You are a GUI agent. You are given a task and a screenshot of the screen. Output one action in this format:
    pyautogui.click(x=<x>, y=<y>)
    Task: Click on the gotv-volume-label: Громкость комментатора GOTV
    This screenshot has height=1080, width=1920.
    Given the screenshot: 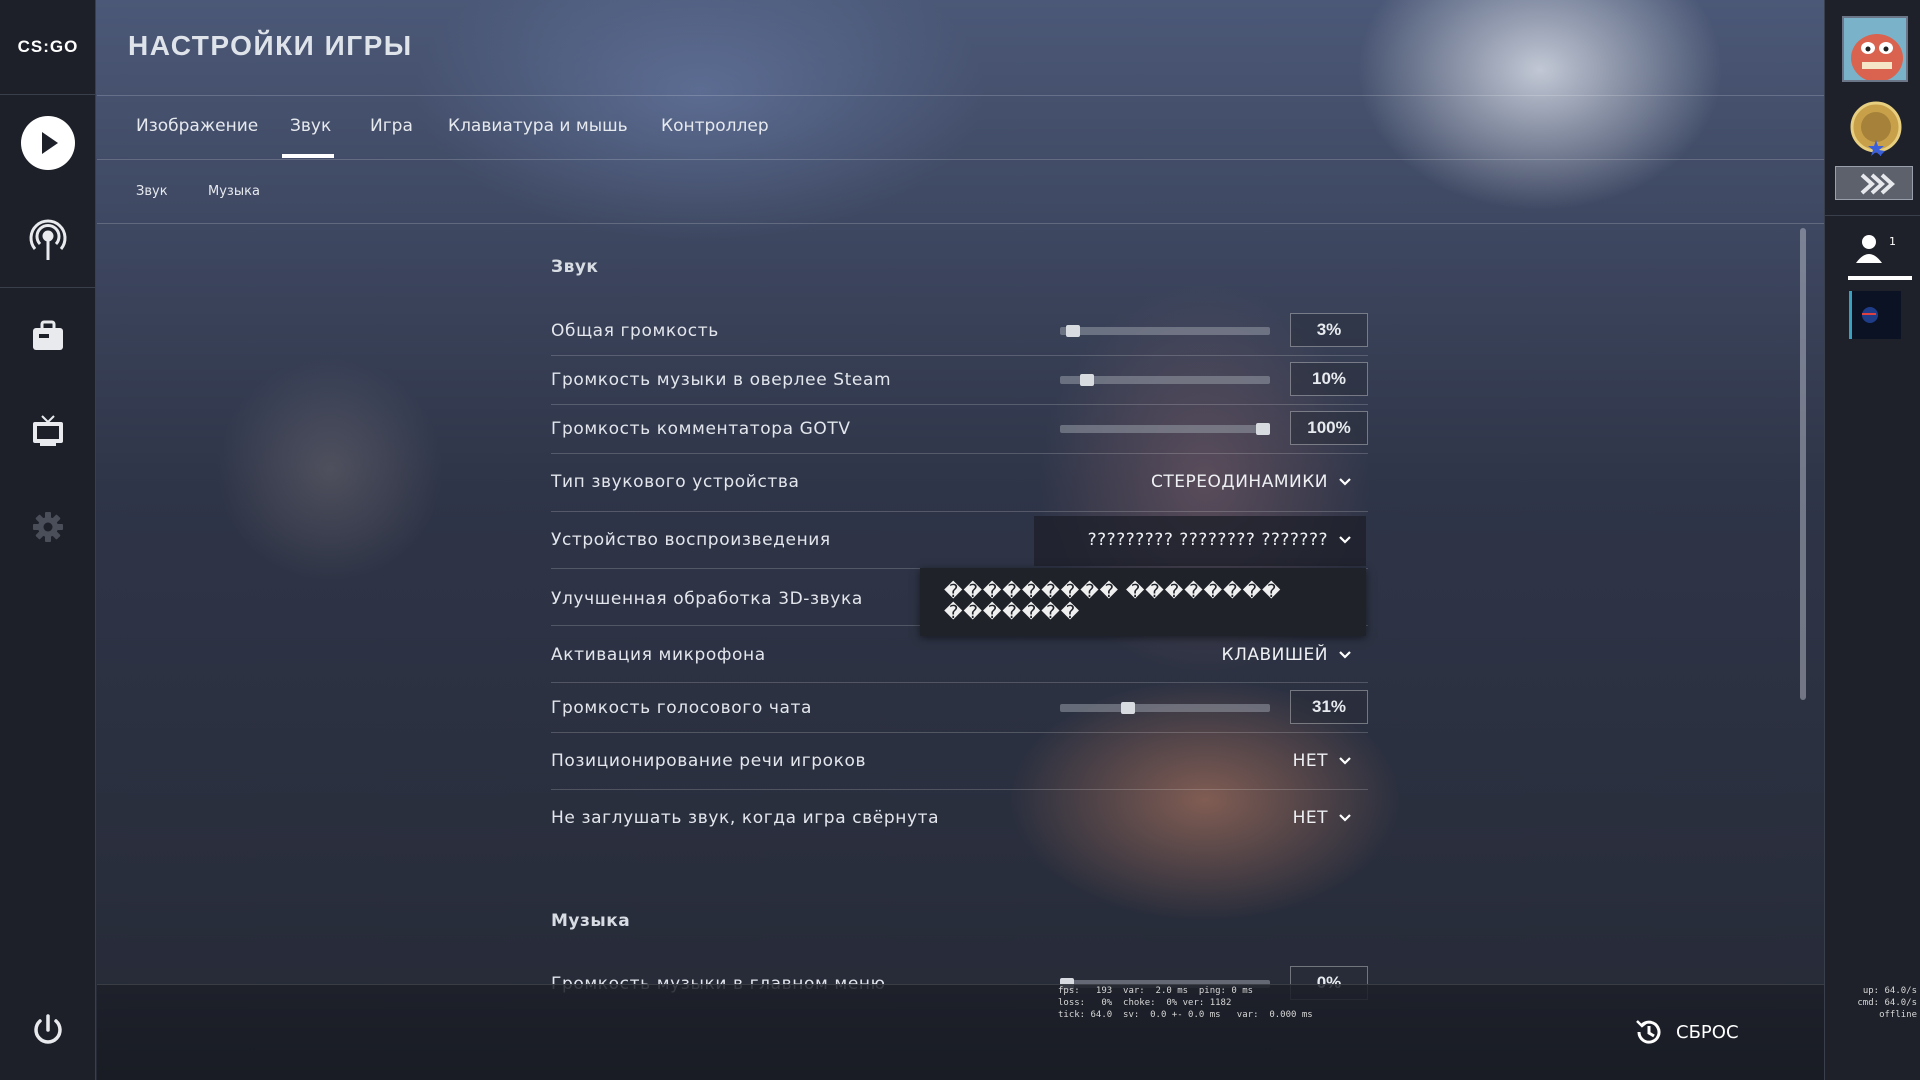 What is the action you would take?
    pyautogui.click(x=701, y=429)
    